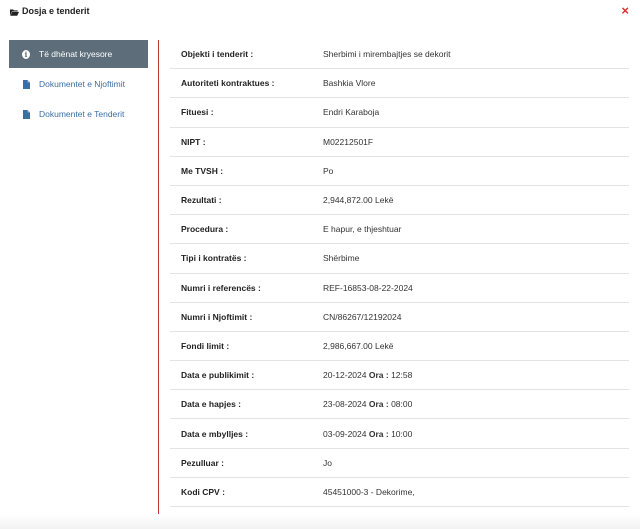 This screenshot has height=529, width=640. I want to click on detail-value: M02212501F, so click(348, 141).